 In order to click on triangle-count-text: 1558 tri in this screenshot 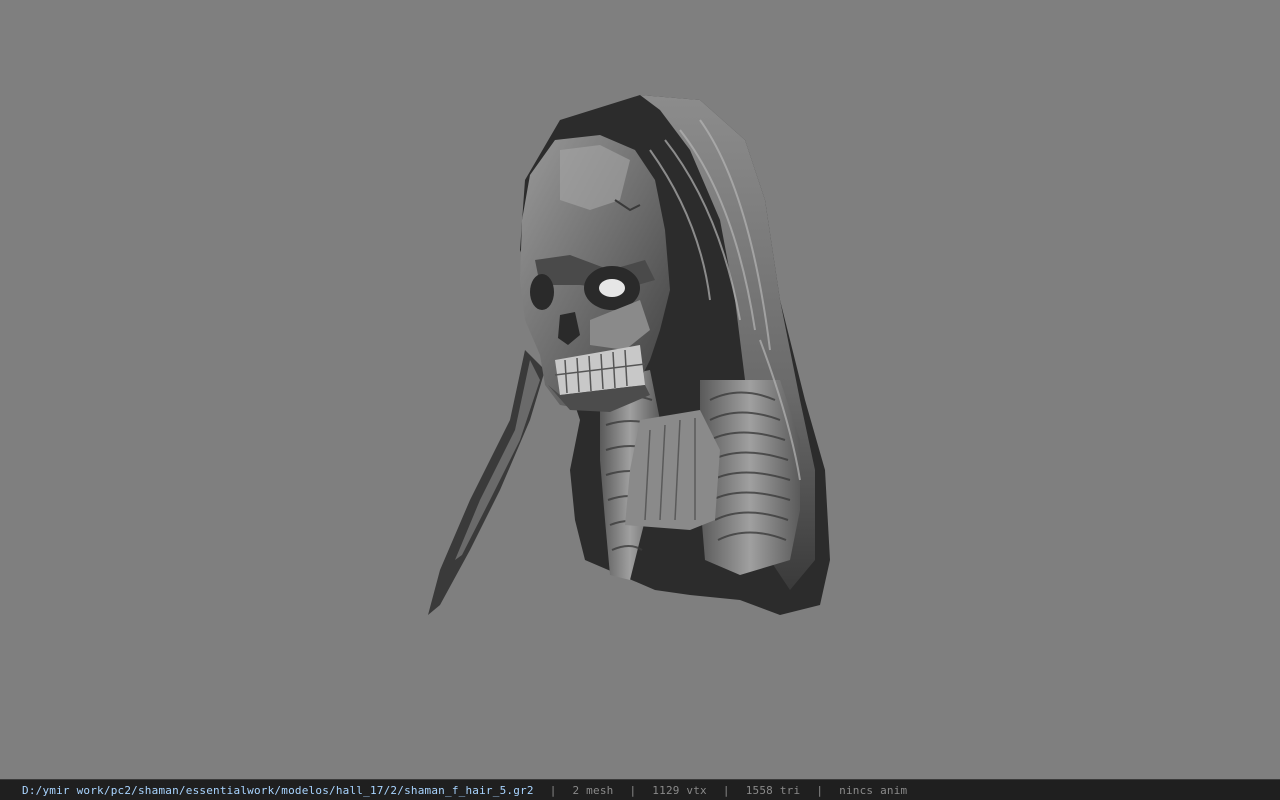, I will do `click(773, 790)`.